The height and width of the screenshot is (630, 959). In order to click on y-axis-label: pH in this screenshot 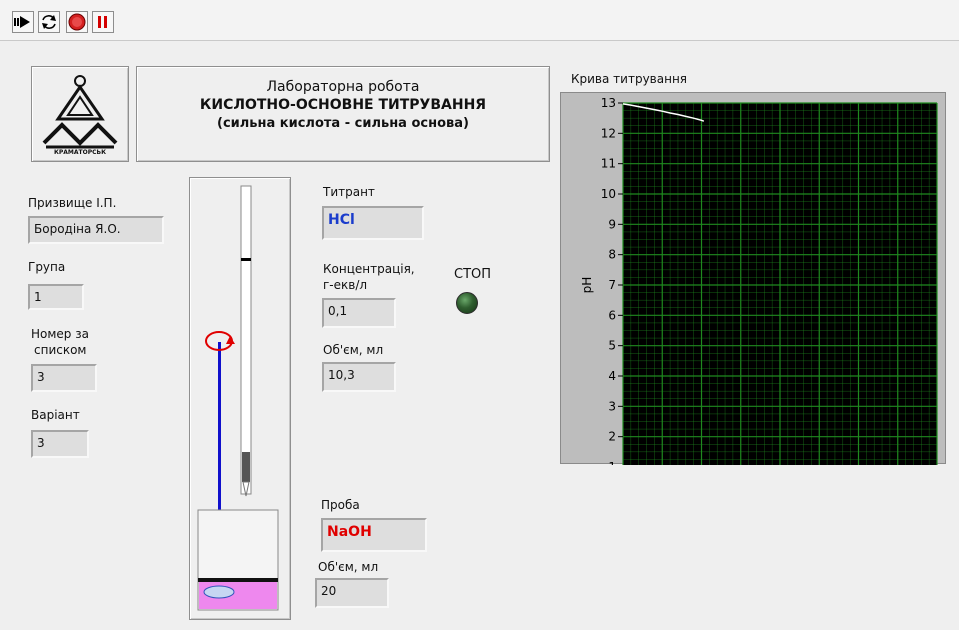, I will do `click(587, 285)`.